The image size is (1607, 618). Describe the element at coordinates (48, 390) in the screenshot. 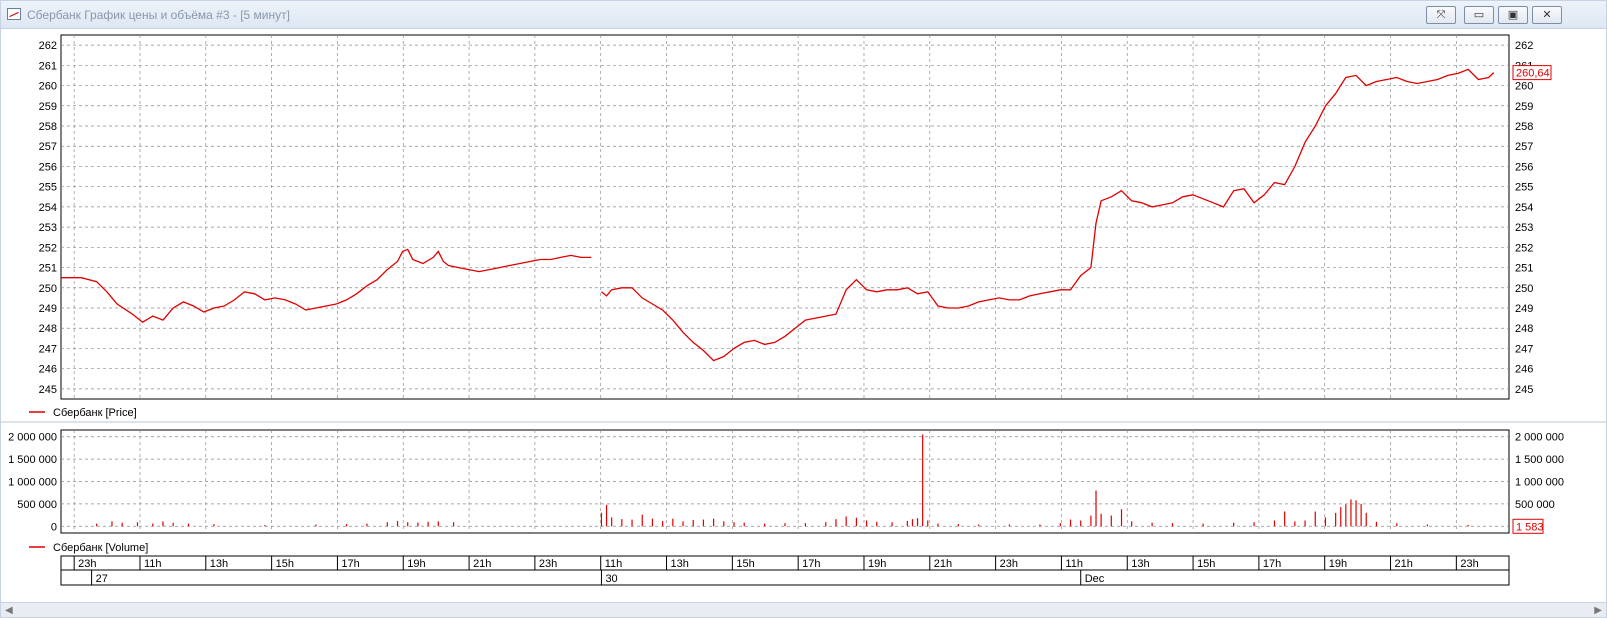

I see `price-y-tick-label: 245` at that location.